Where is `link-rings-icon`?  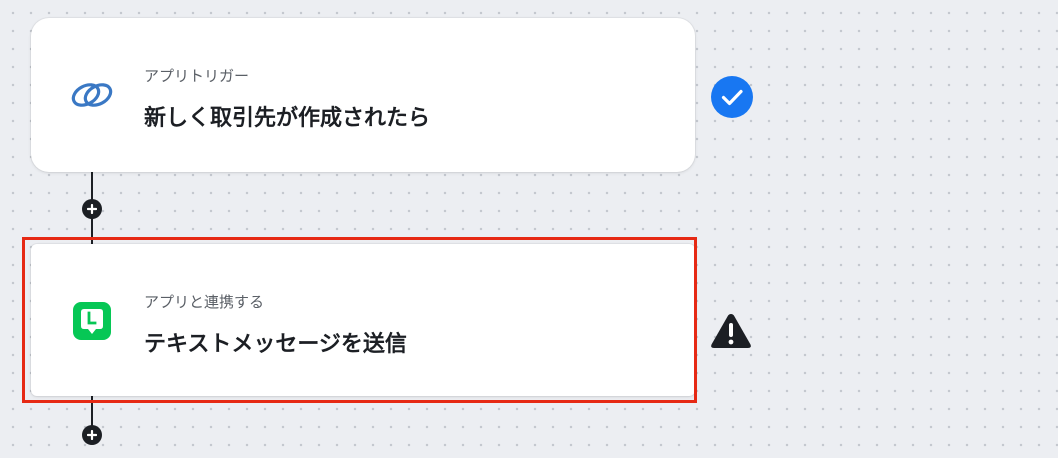 link-rings-icon is located at coordinates (92, 95).